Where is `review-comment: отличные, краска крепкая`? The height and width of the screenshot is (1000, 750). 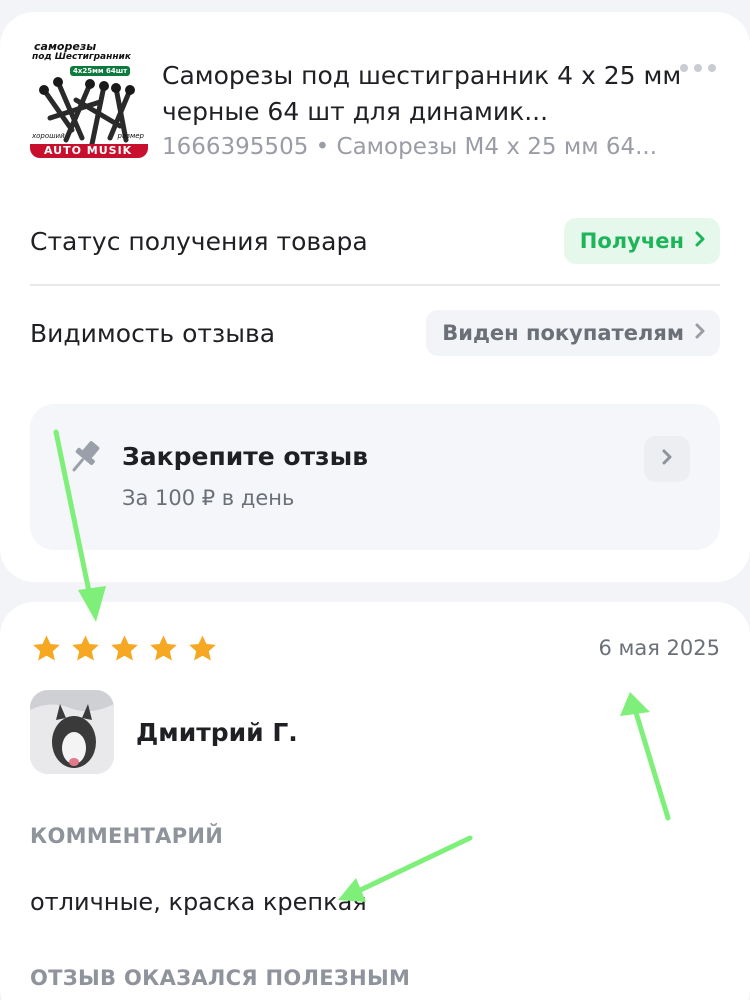 review-comment: отличные, краска крепкая is located at coordinates (198, 902).